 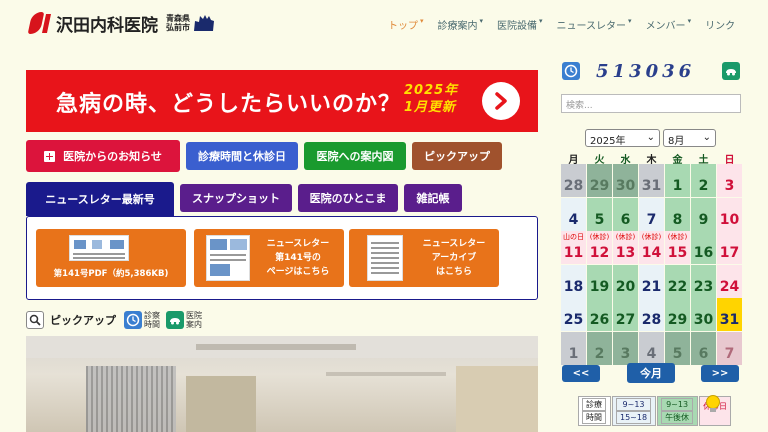 I want to click on calendar-day: 20, so click(x=625, y=281).